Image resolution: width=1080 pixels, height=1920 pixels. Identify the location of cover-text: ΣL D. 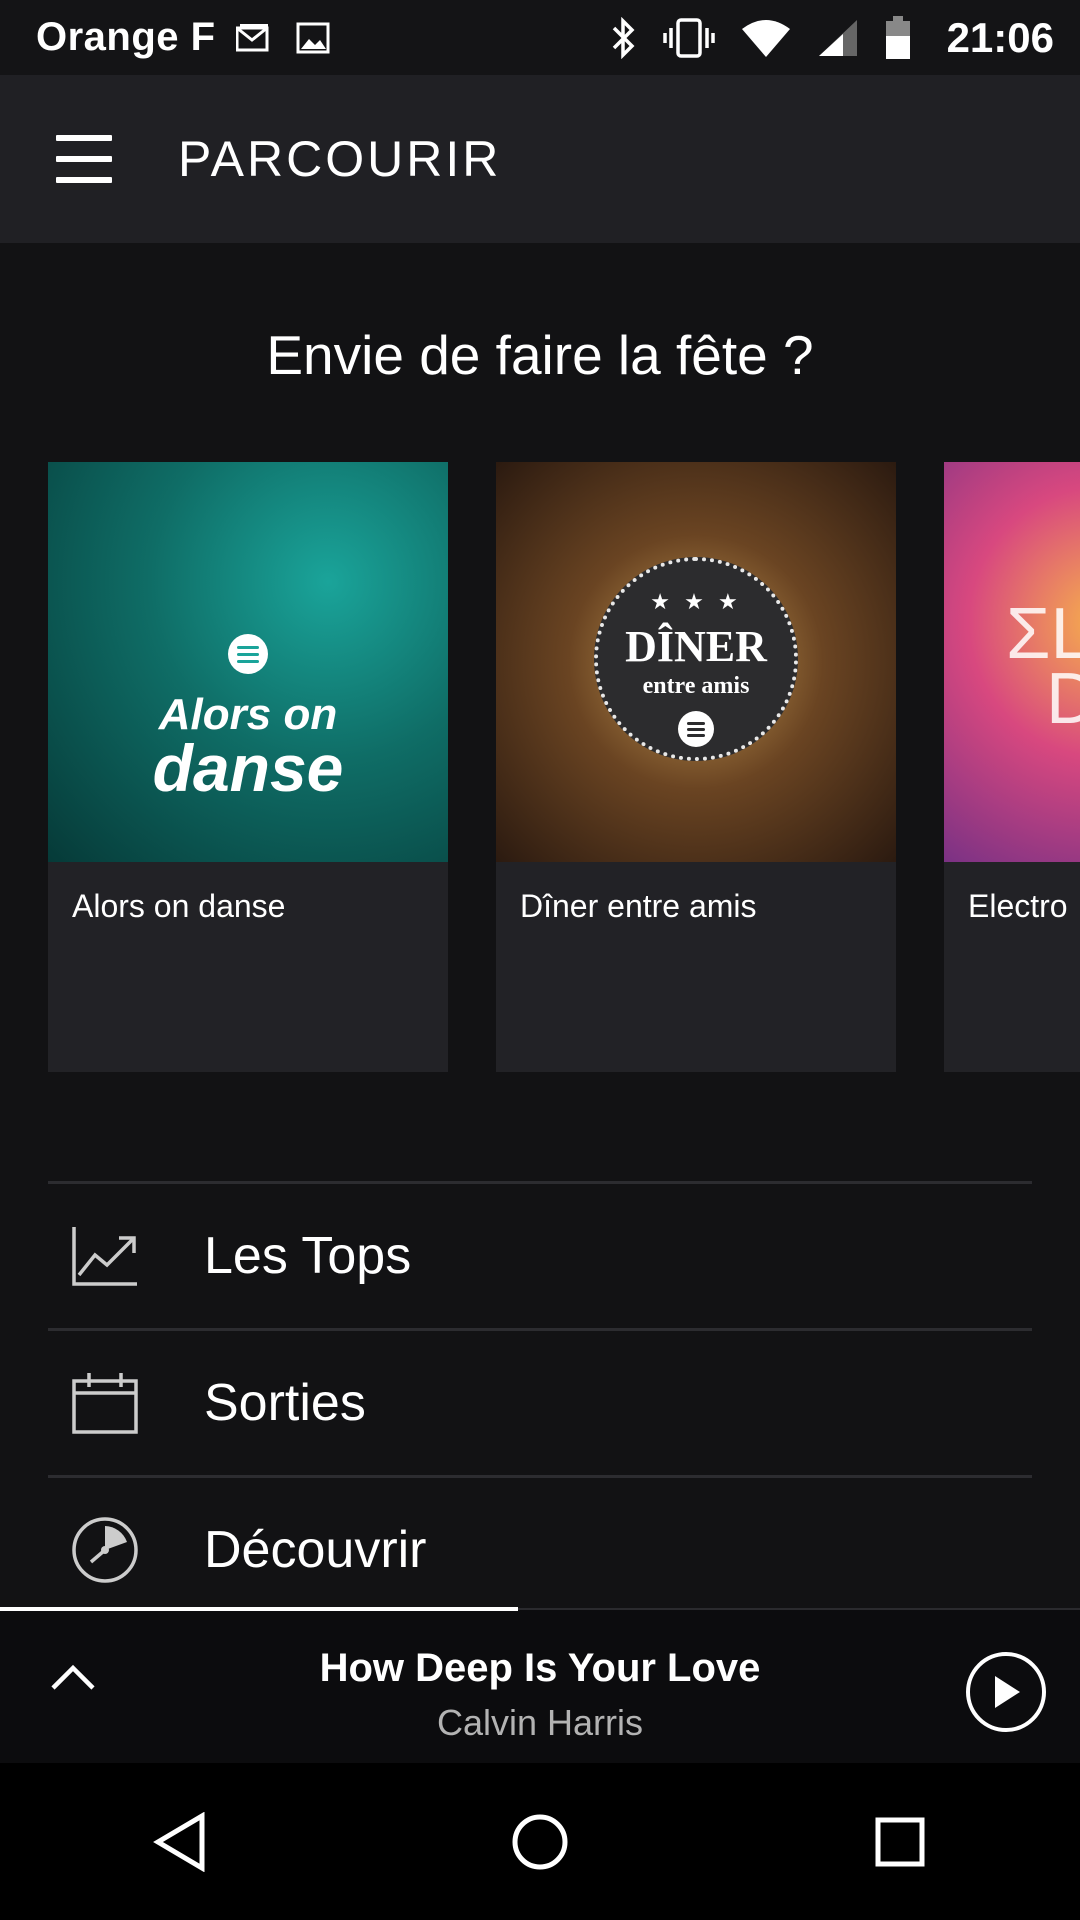
(1043, 666).